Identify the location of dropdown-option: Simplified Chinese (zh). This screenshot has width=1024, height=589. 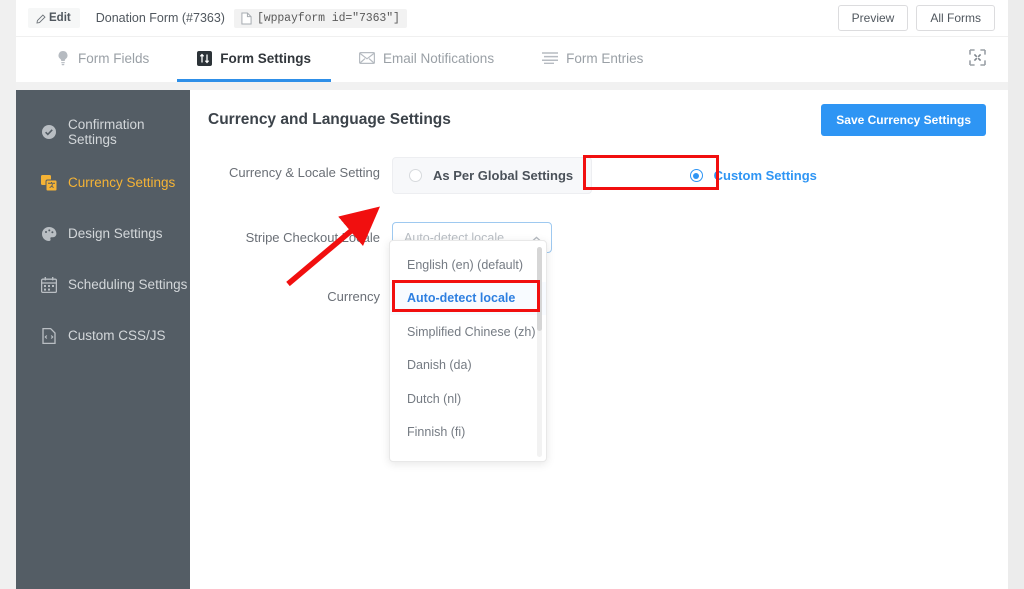
(468, 332).